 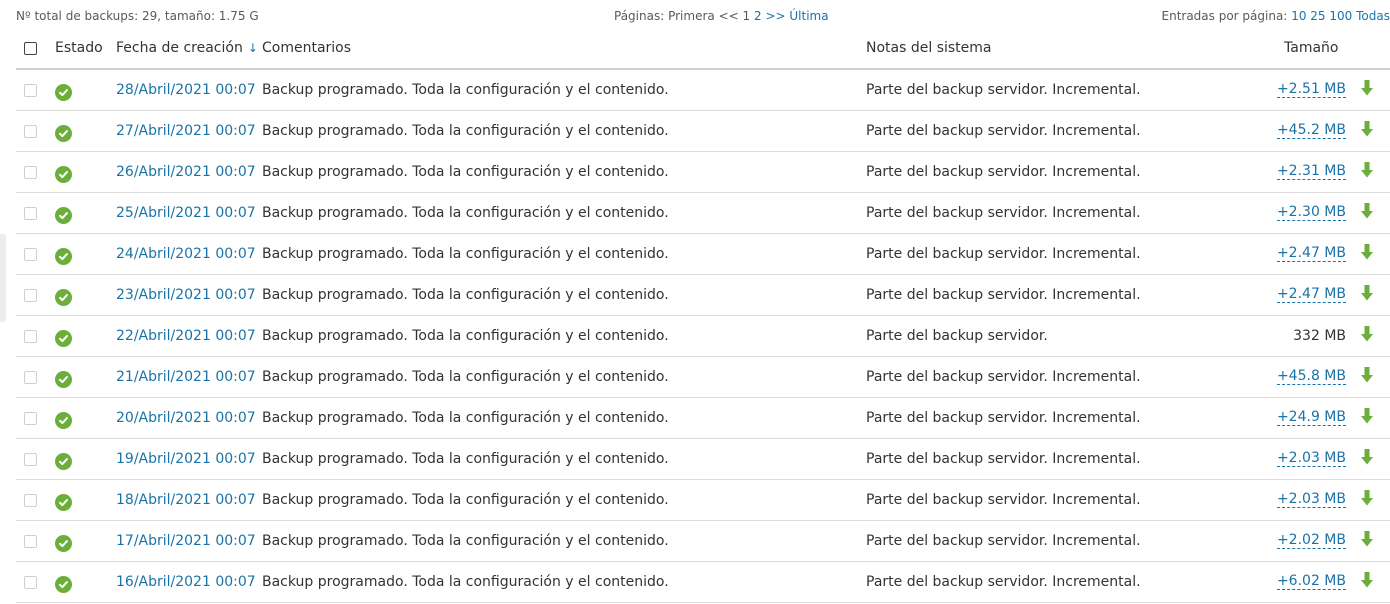 I want to click on entries-per-page-all: Todas, so click(x=1373, y=16).